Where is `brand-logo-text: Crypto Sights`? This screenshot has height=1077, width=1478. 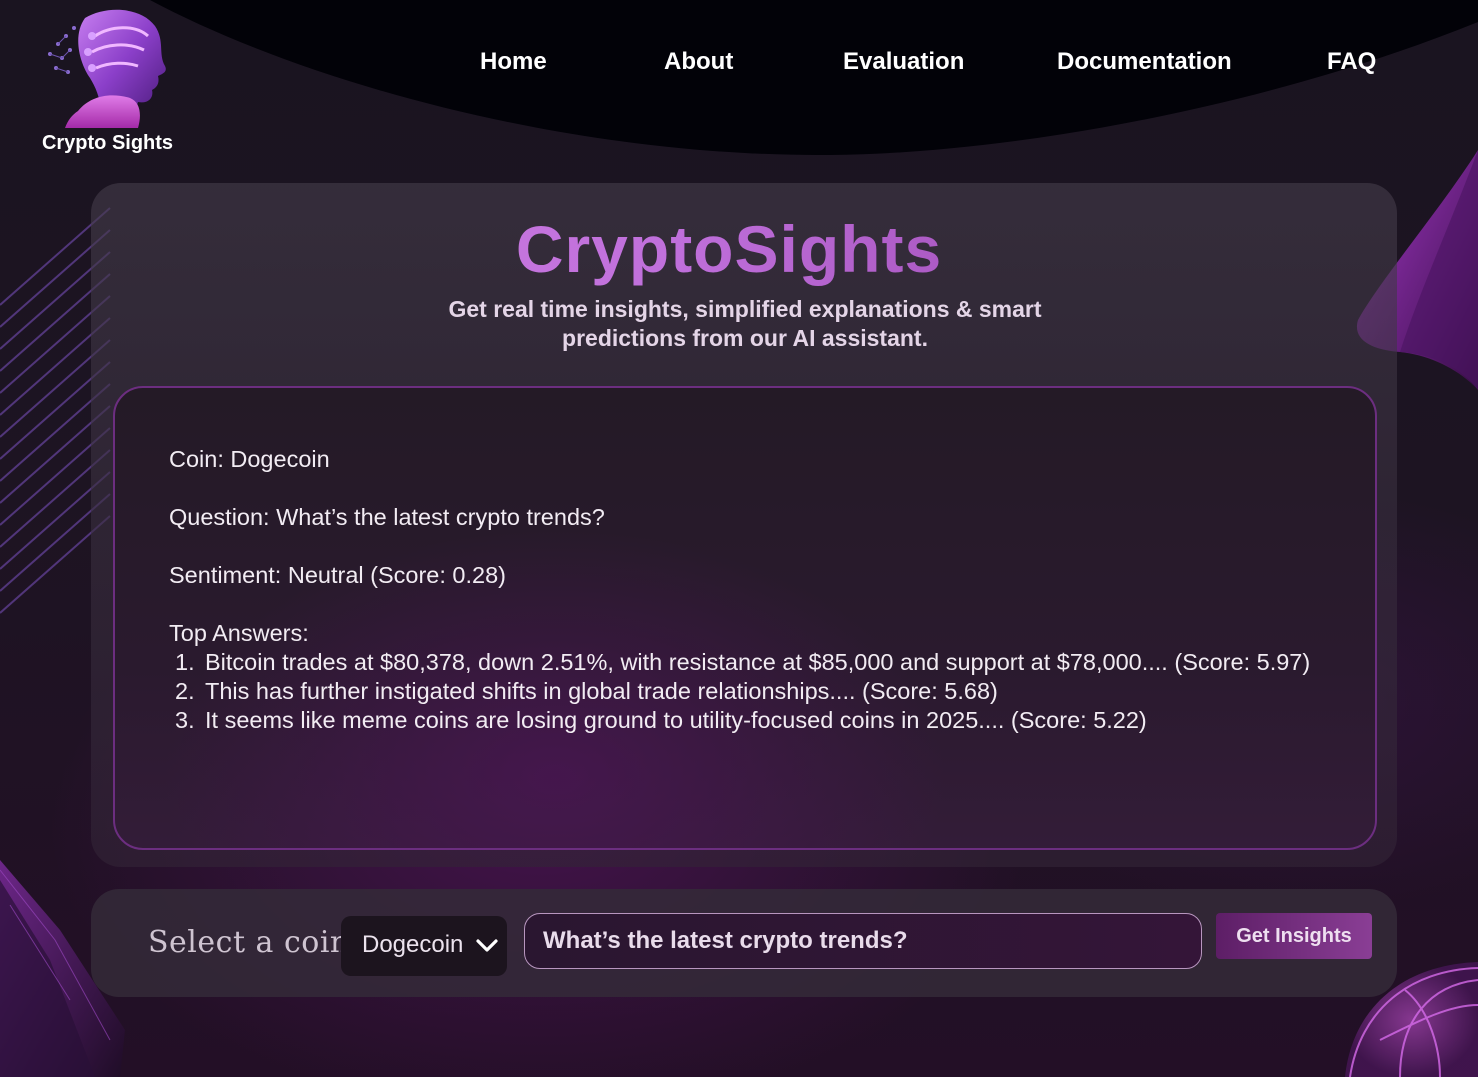
brand-logo-text: Crypto Sights is located at coordinates (107, 143).